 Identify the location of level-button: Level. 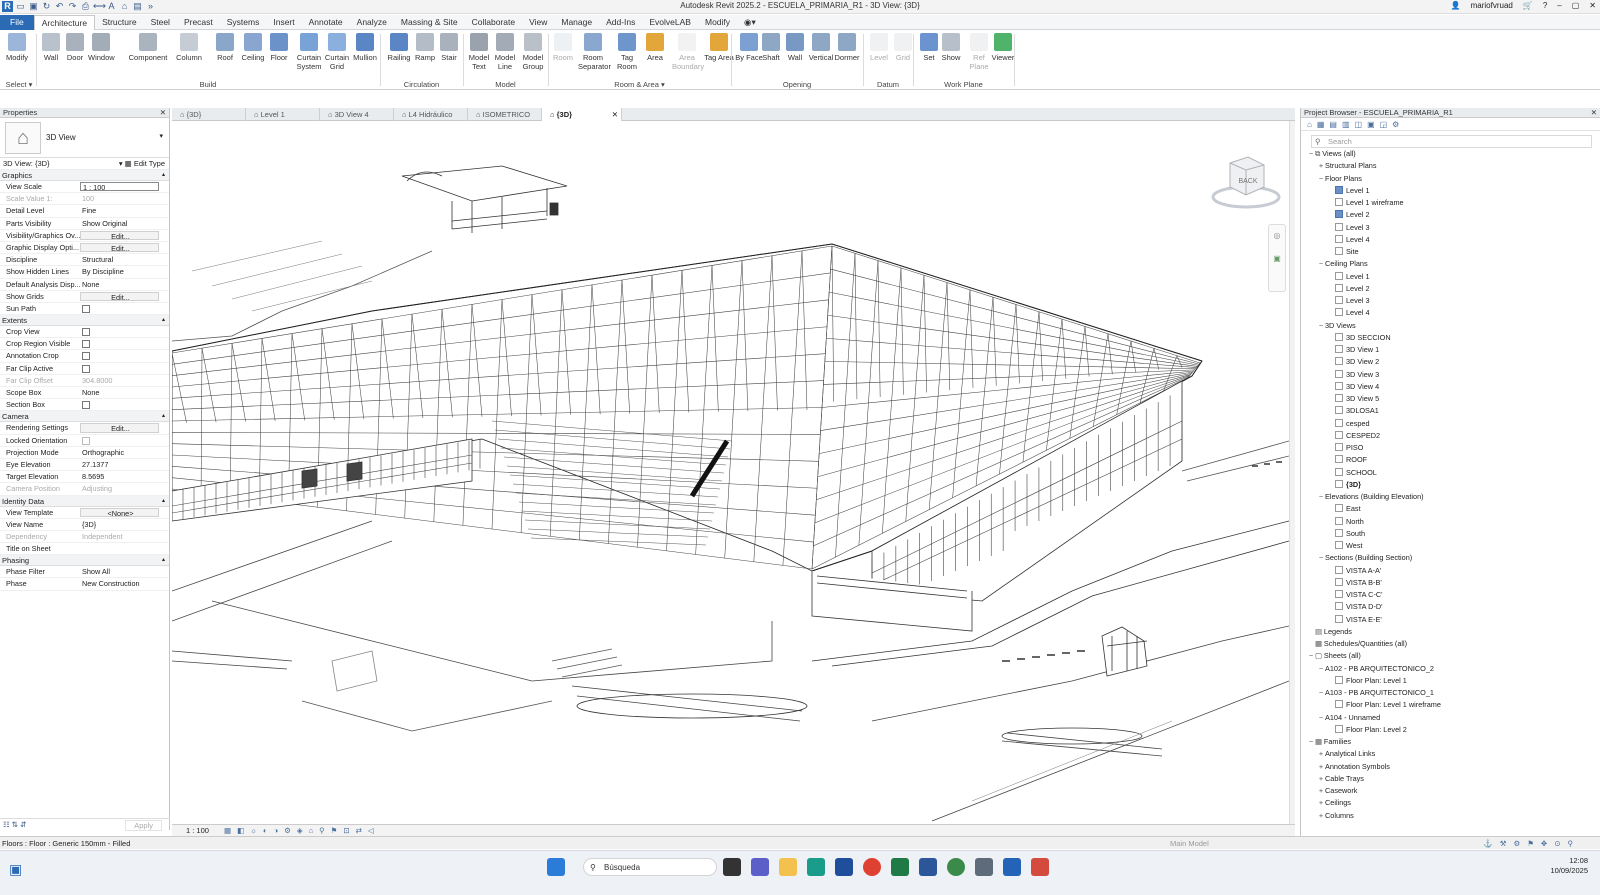
(879, 47).